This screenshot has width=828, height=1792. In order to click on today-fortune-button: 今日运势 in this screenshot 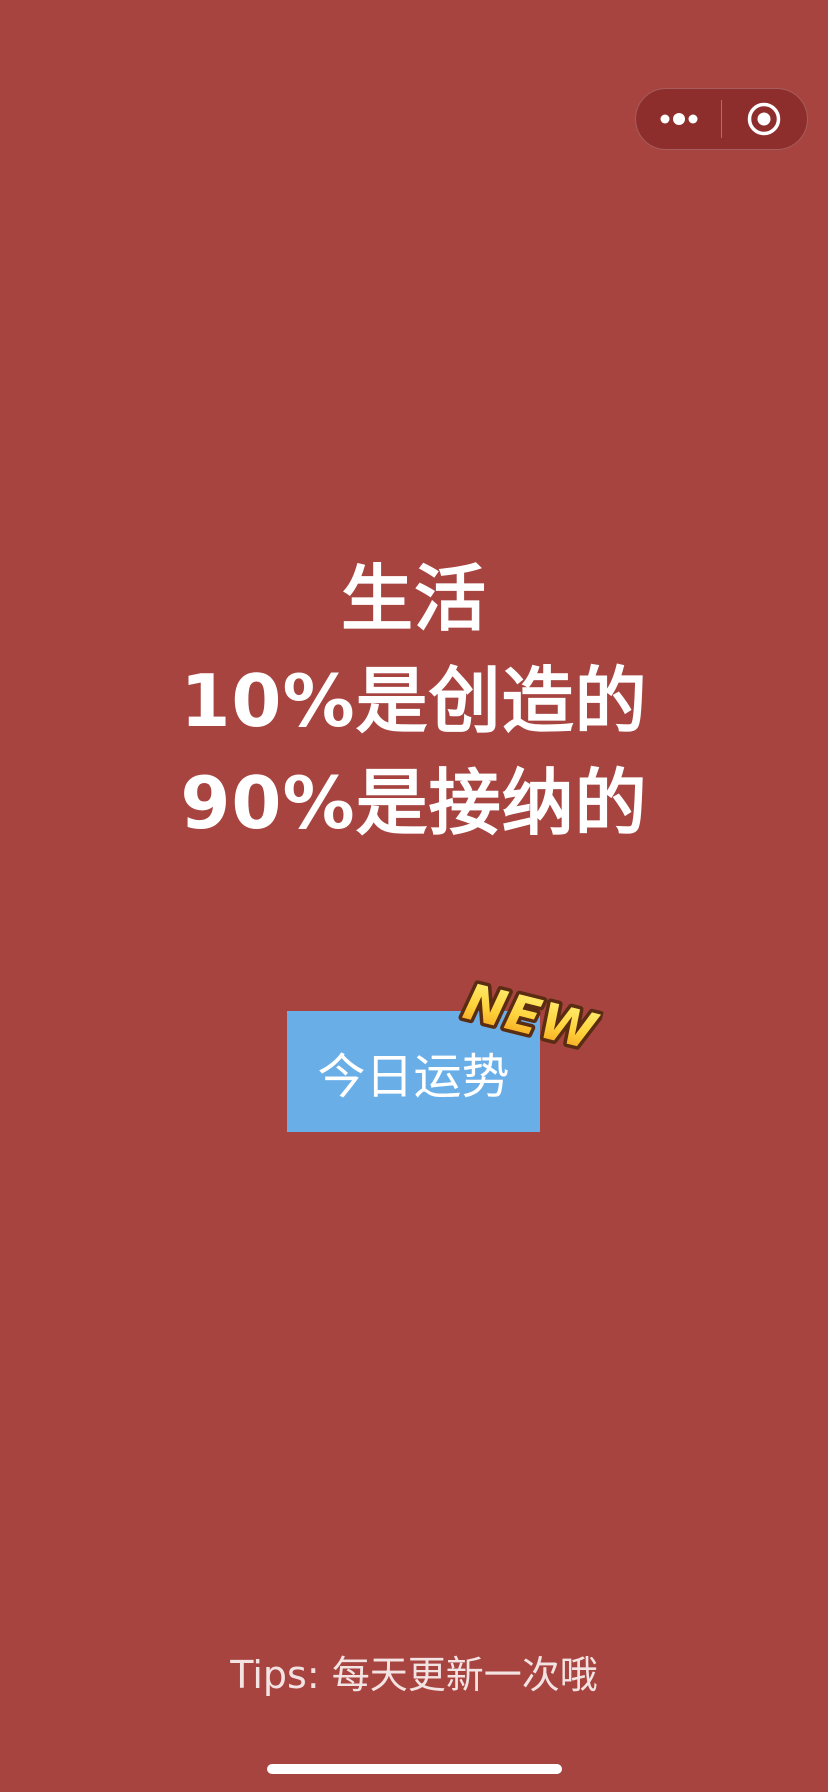, I will do `click(413, 1071)`.